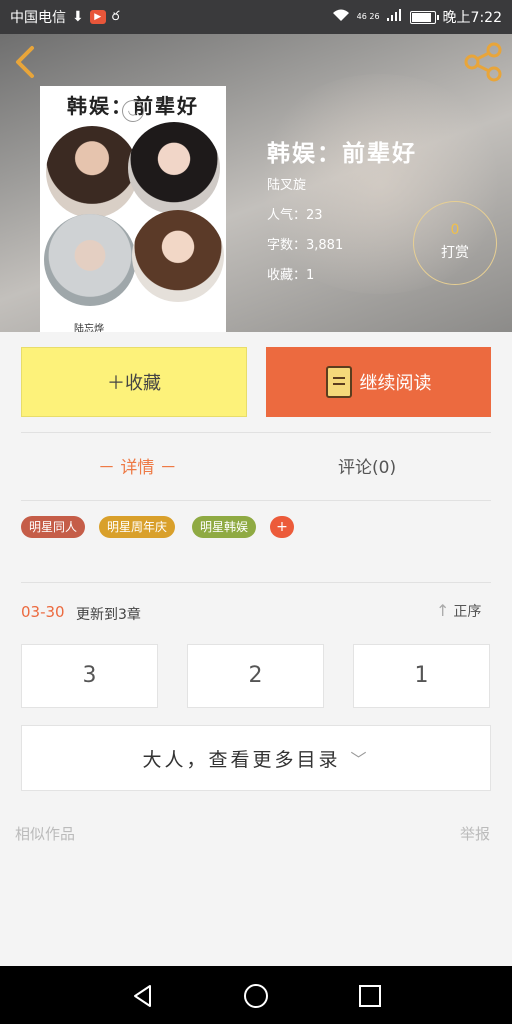 The height and width of the screenshot is (1024, 512). I want to click on notification-icon: ర, so click(115, 16).